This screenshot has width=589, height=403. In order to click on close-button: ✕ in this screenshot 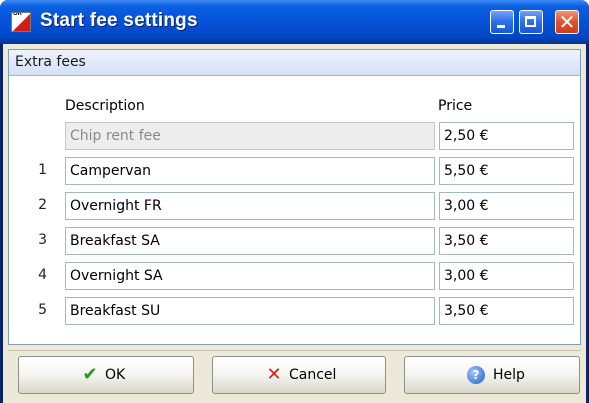, I will do `click(567, 22)`.